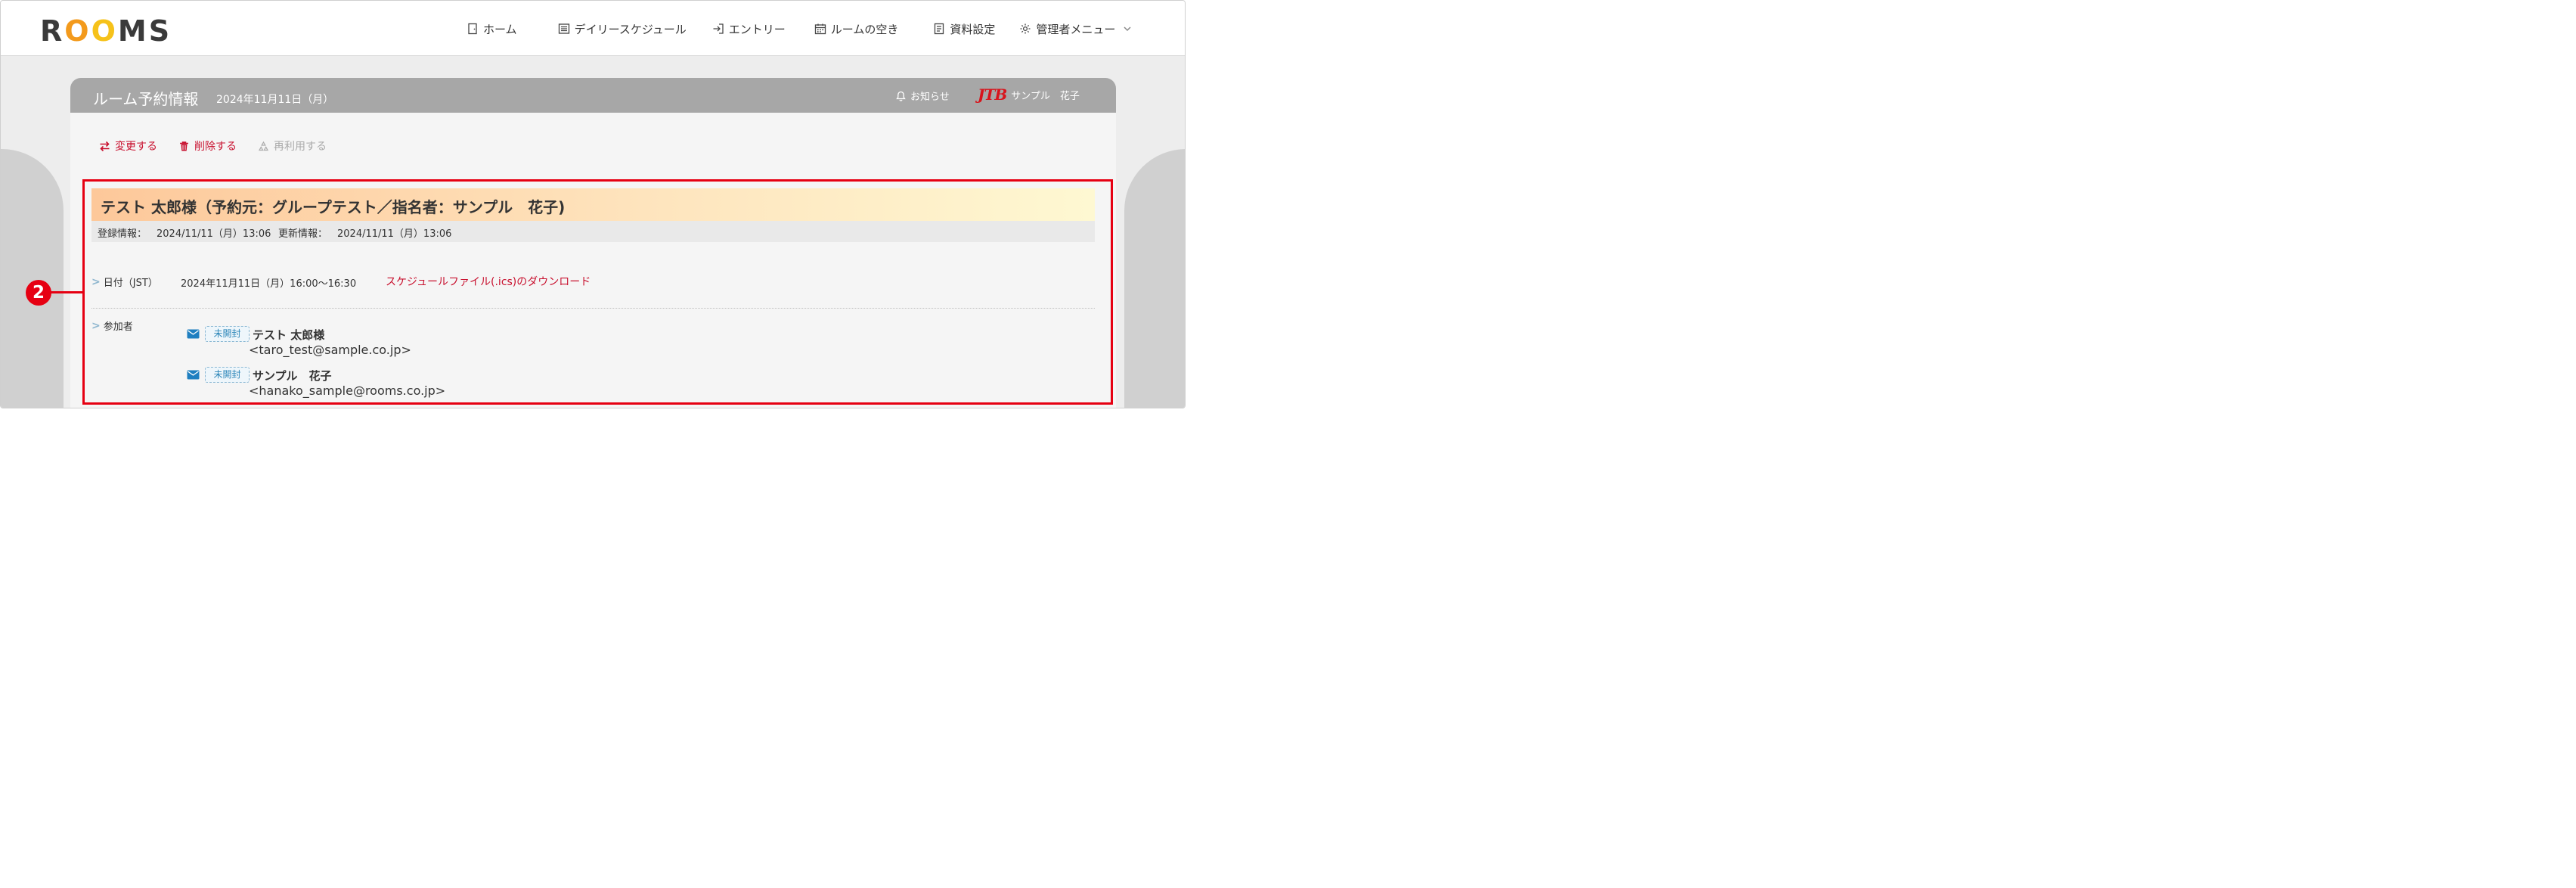 The height and width of the screenshot is (888, 2576). Describe the element at coordinates (939, 29) in the screenshot. I see `document-icon` at that location.